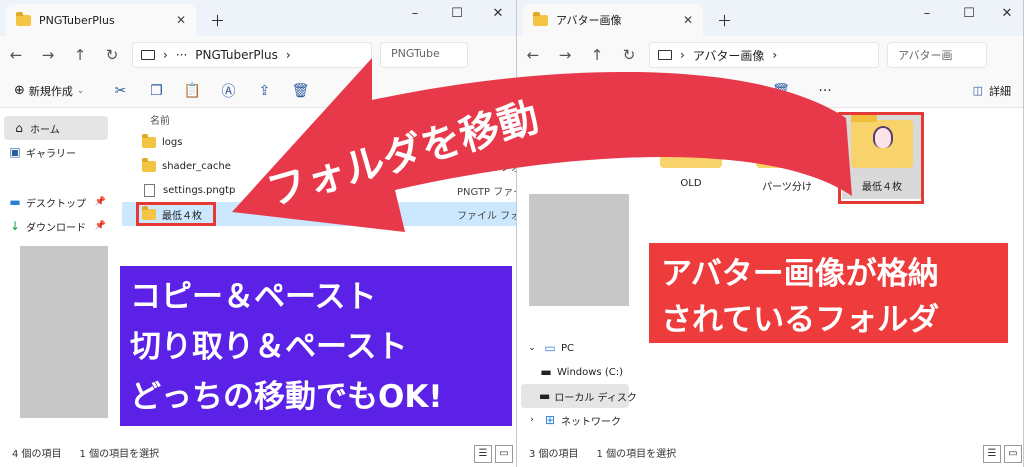  Describe the element at coordinates (56, 128) in the screenshot. I see `sidebar-item-home: ⌂ ホーム` at that location.